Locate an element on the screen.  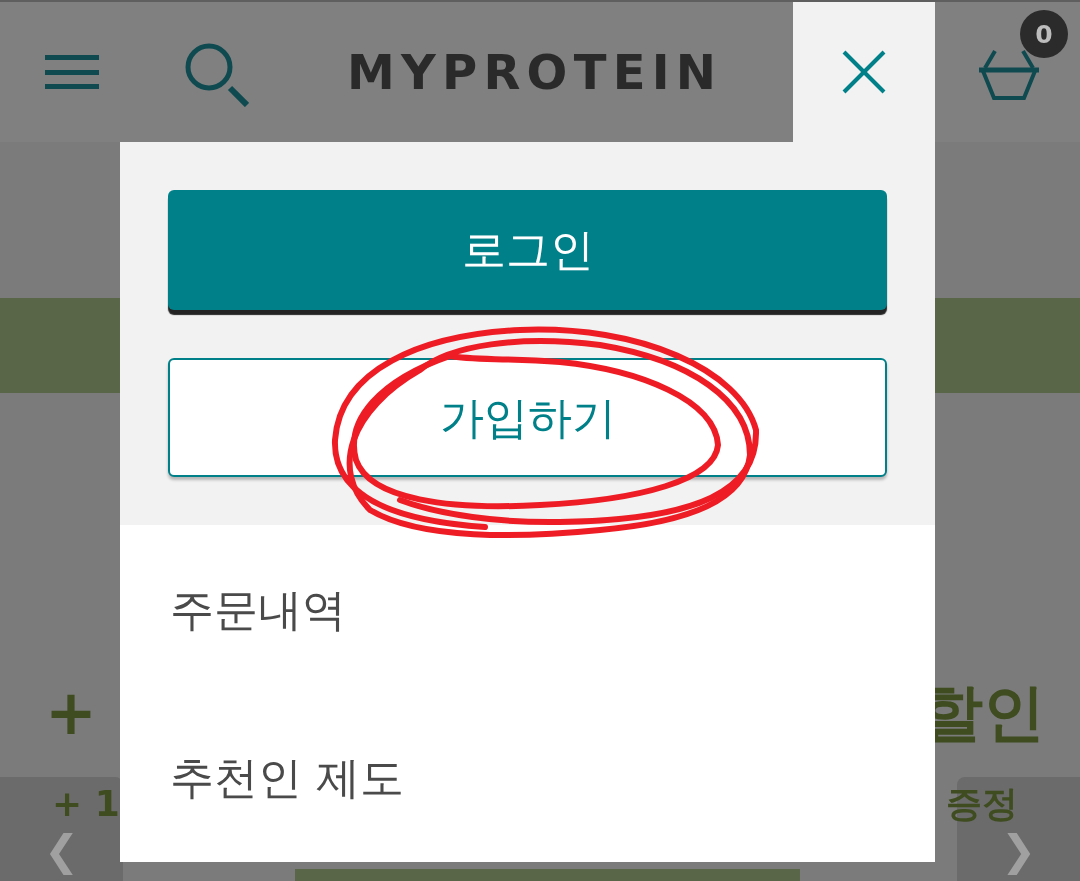
close-icon is located at coordinates (864, 72).